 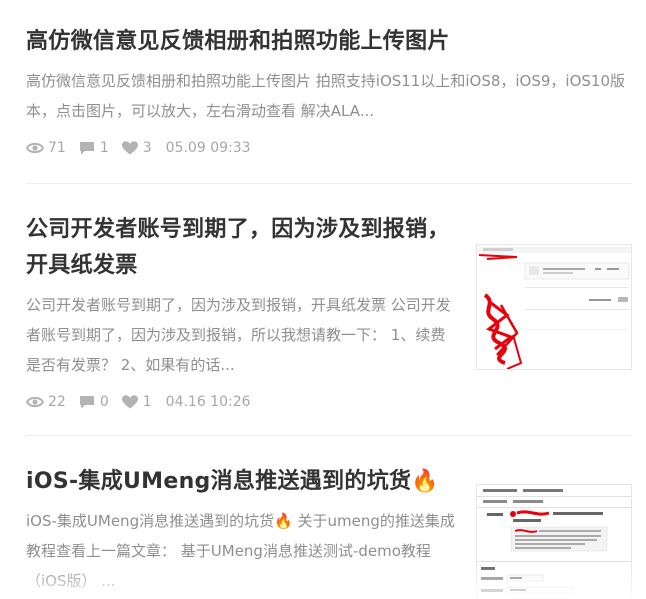 I want to click on comments-count: 1, so click(x=93, y=148).